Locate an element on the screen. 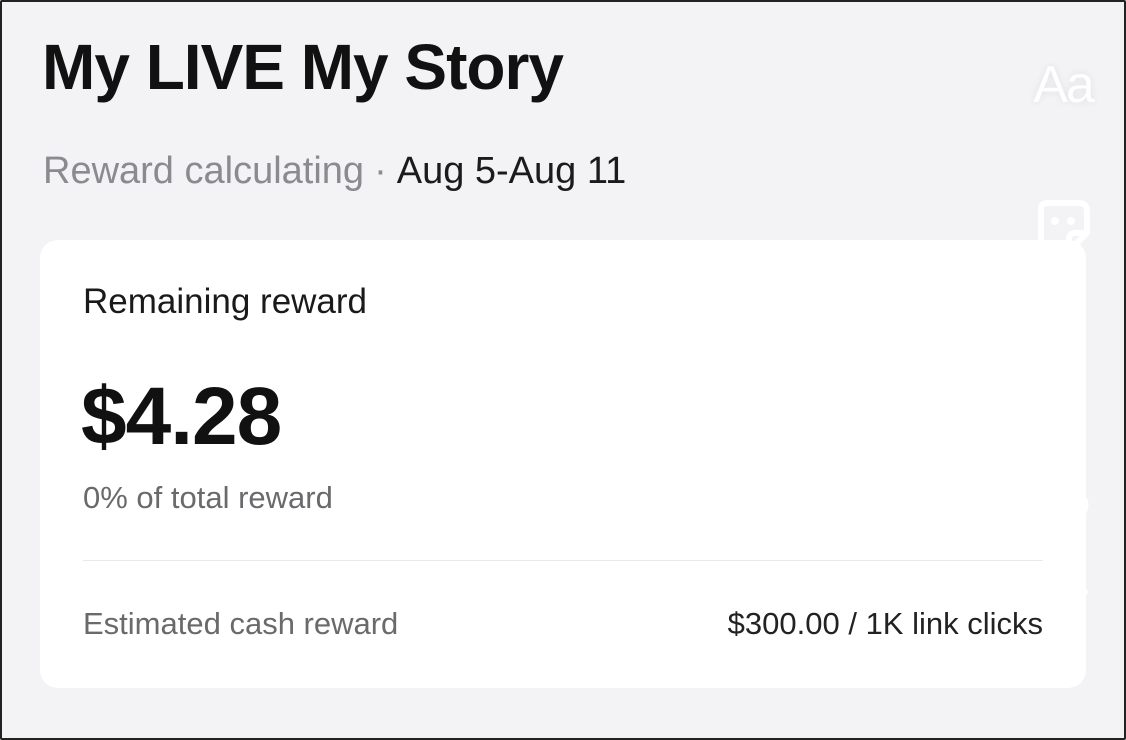  reward-amount: $4.28 is located at coordinates (181, 416).